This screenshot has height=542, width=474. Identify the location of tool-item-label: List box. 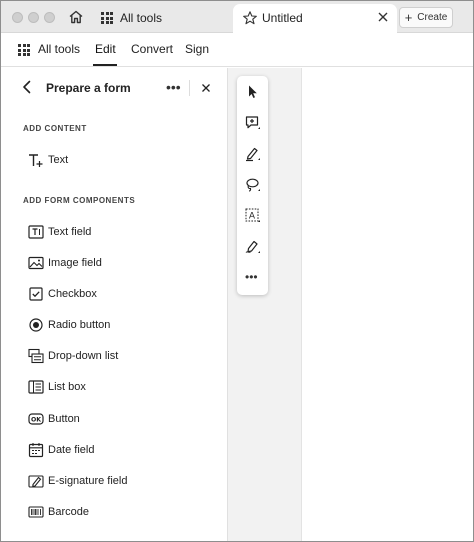
(67, 387).